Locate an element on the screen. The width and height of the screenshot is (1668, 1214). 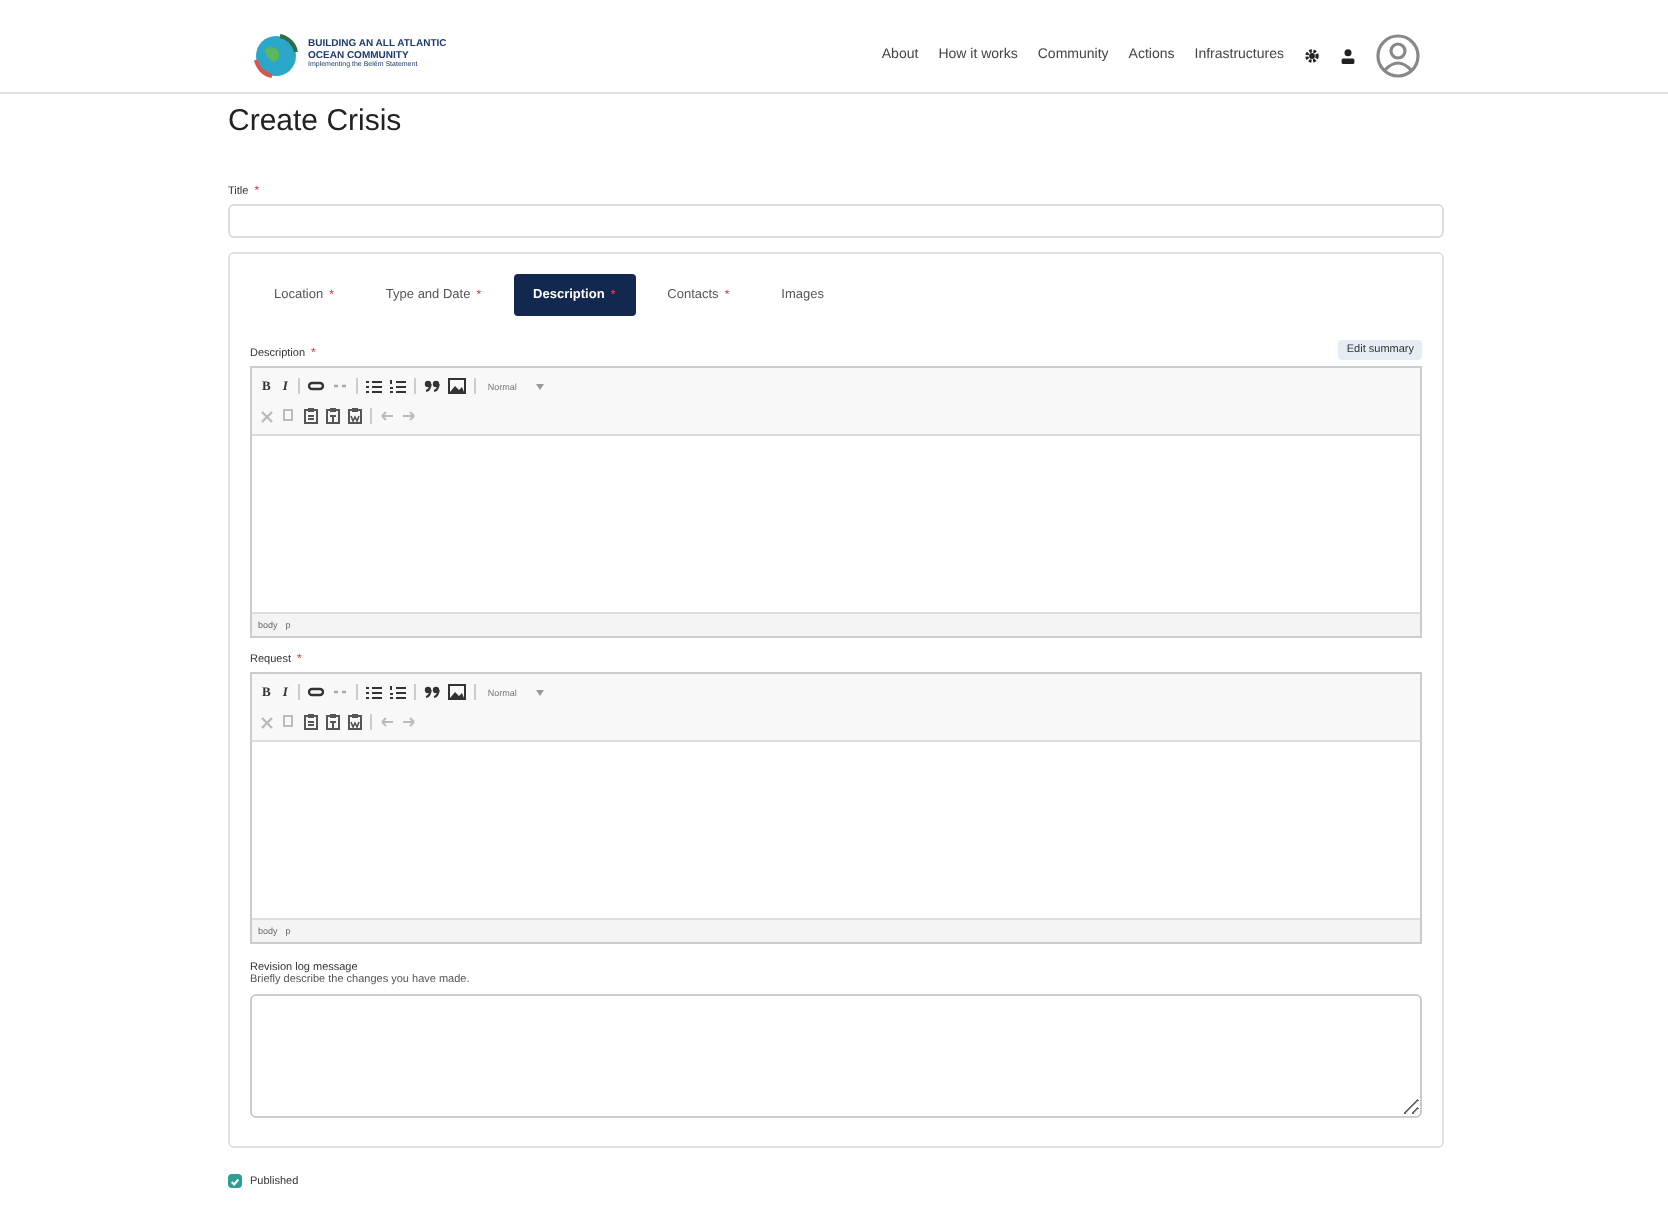
revision-log-field is located at coordinates (836, 1056).